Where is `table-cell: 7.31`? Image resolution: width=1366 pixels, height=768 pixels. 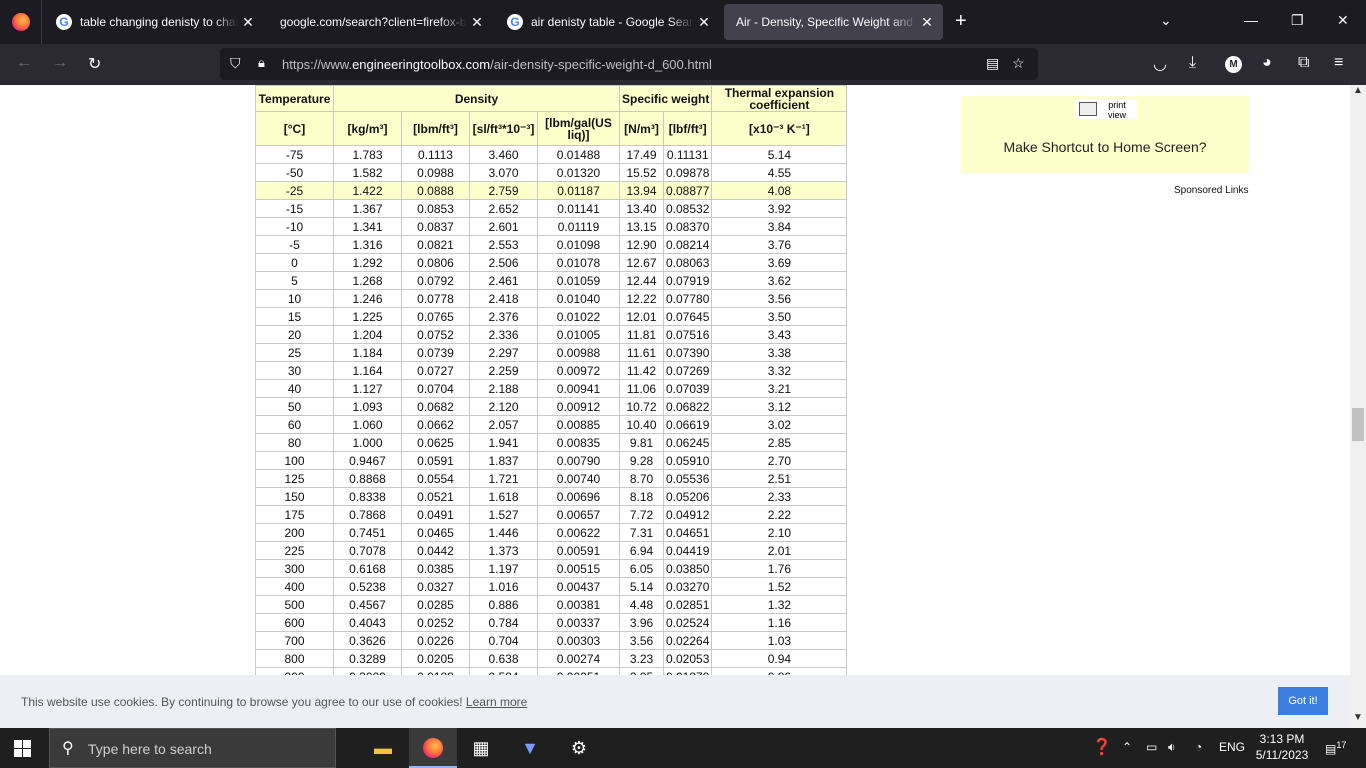
table-cell: 7.31 is located at coordinates (641, 532).